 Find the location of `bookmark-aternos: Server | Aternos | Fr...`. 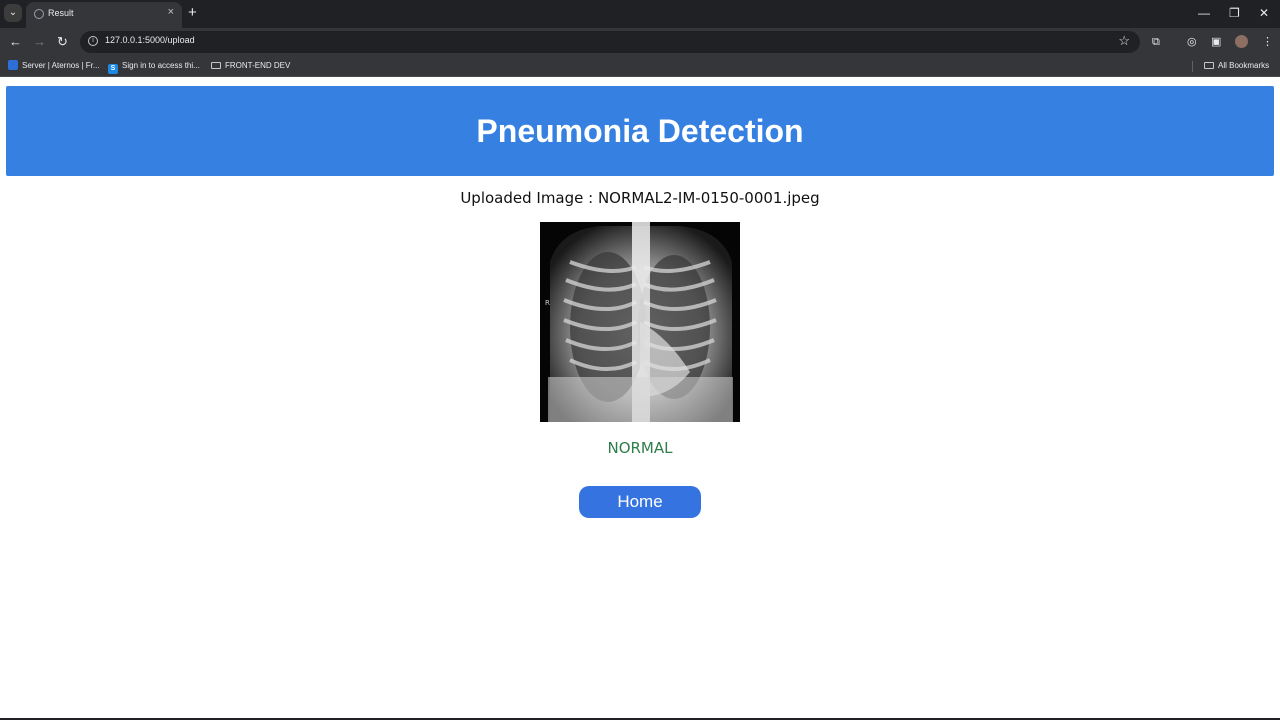

bookmark-aternos: Server | Aternos | Fr... is located at coordinates (54, 66).